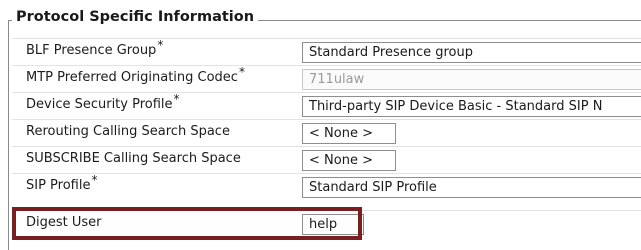 Image resolution: width=641 pixels, height=250 pixels. Describe the element at coordinates (91, 50) in the screenshot. I see `field-label: BLF Presence Group` at that location.